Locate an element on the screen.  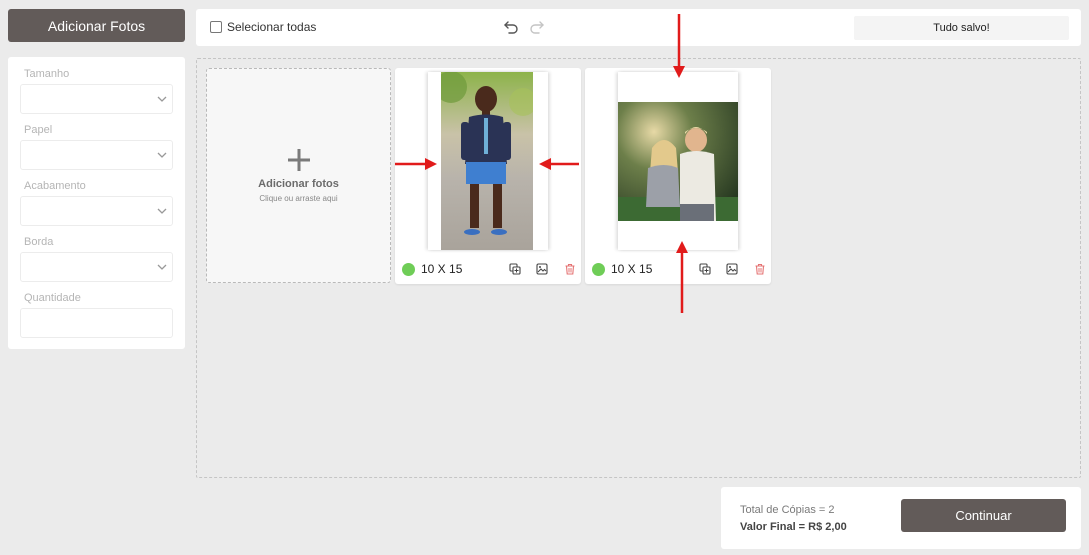
toolbar: Selecionar todas Tudo salvo! is located at coordinates (638, 27).